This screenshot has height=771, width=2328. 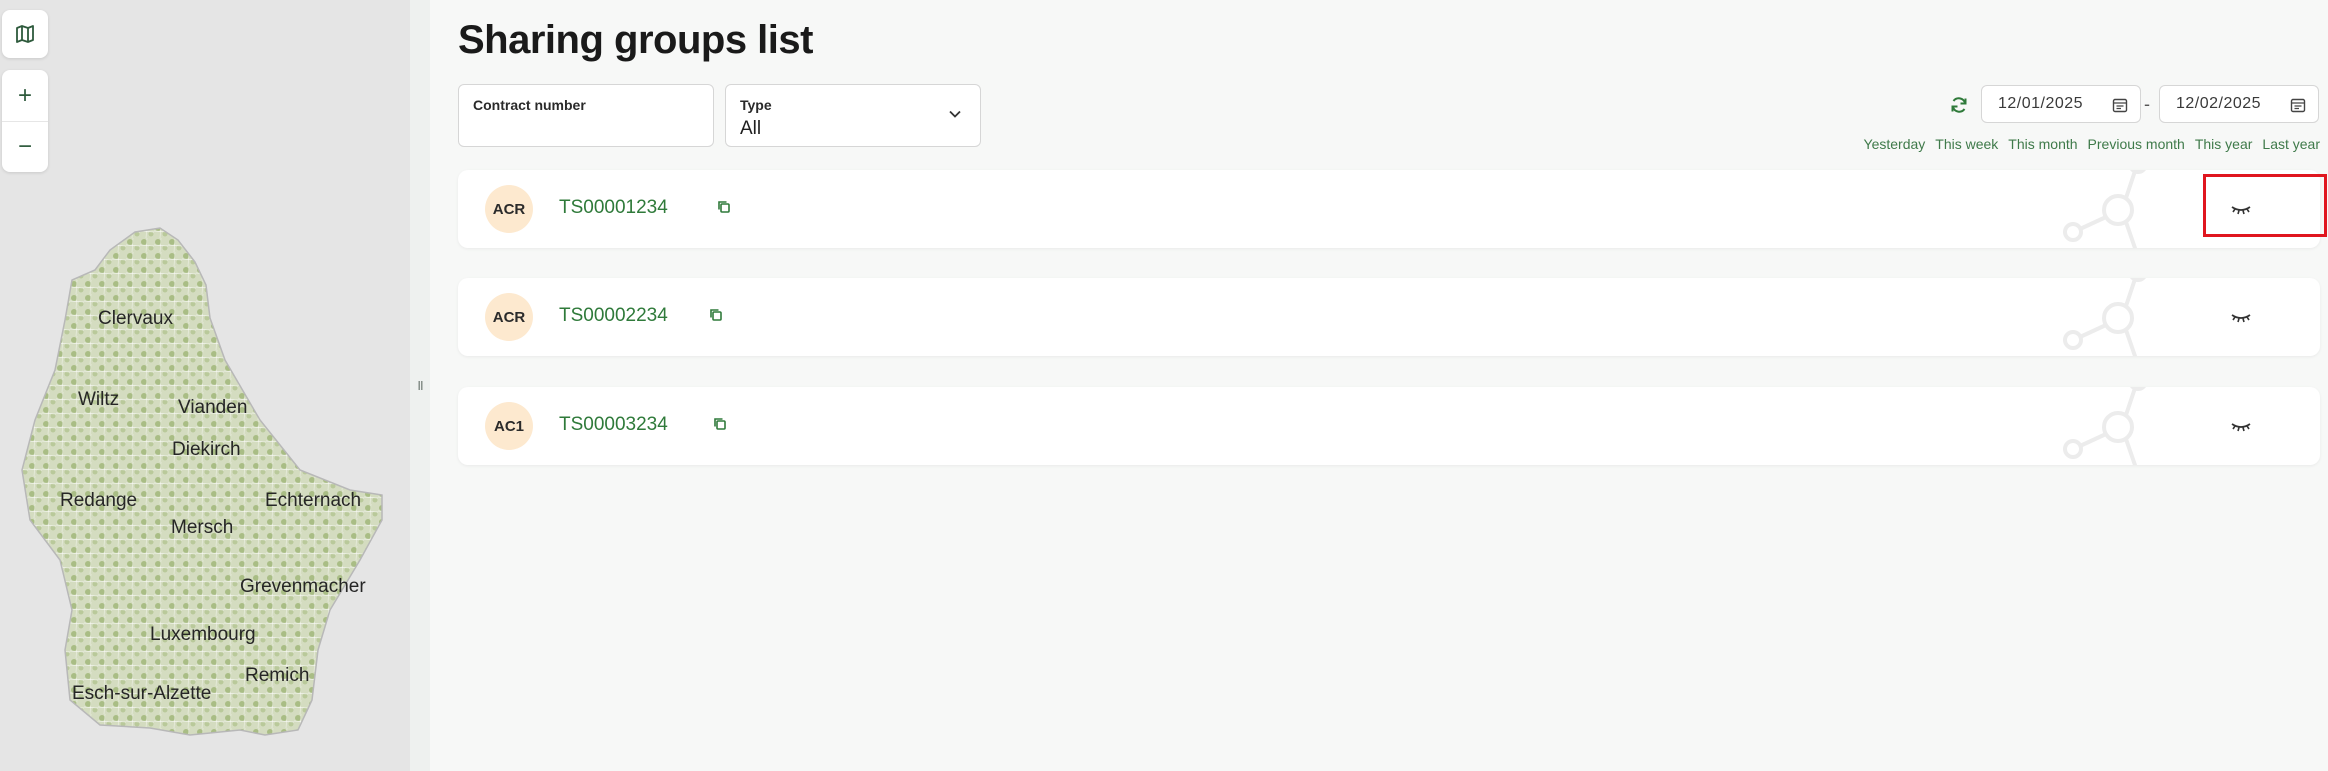 I want to click on map-icon, so click(x=25, y=34).